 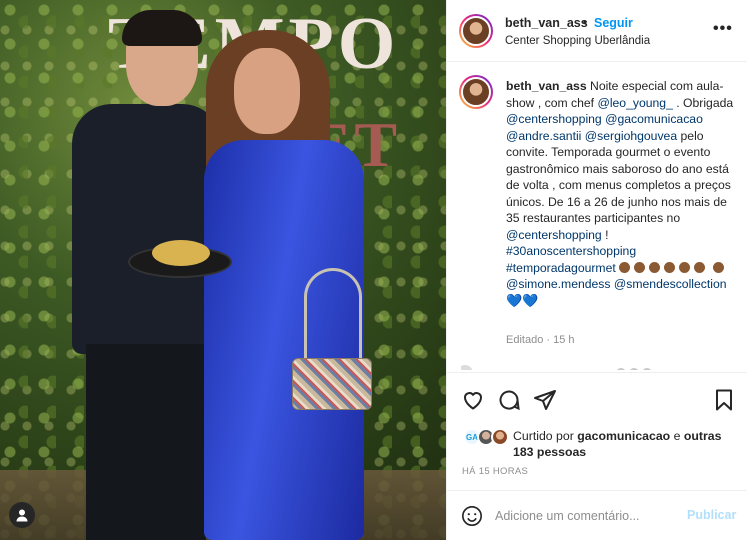 What do you see at coordinates (571, 251) in the screenshot?
I see `hashtag-link: #30anoscentershopping` at bounding box center [571, 251].